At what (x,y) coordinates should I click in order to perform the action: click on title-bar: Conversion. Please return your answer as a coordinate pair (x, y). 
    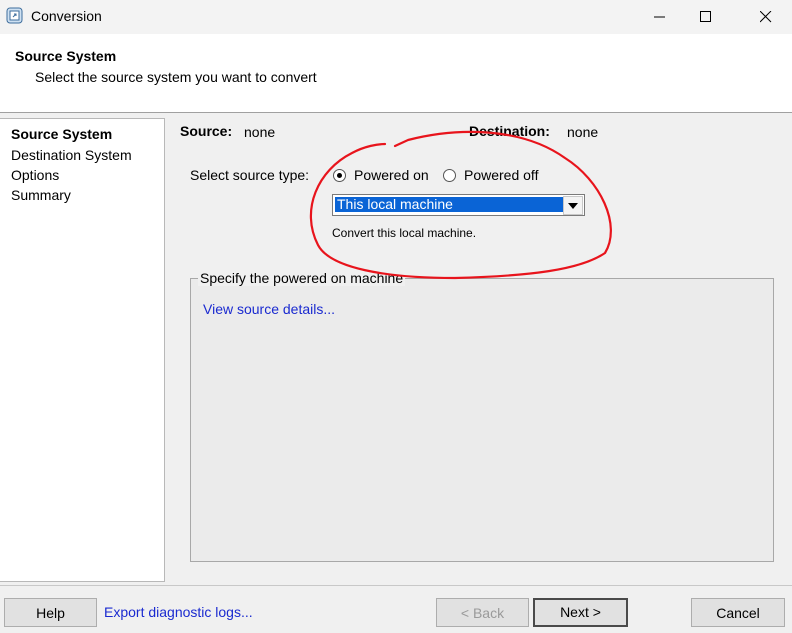
    Looking at the image, I should click on (396, 17).